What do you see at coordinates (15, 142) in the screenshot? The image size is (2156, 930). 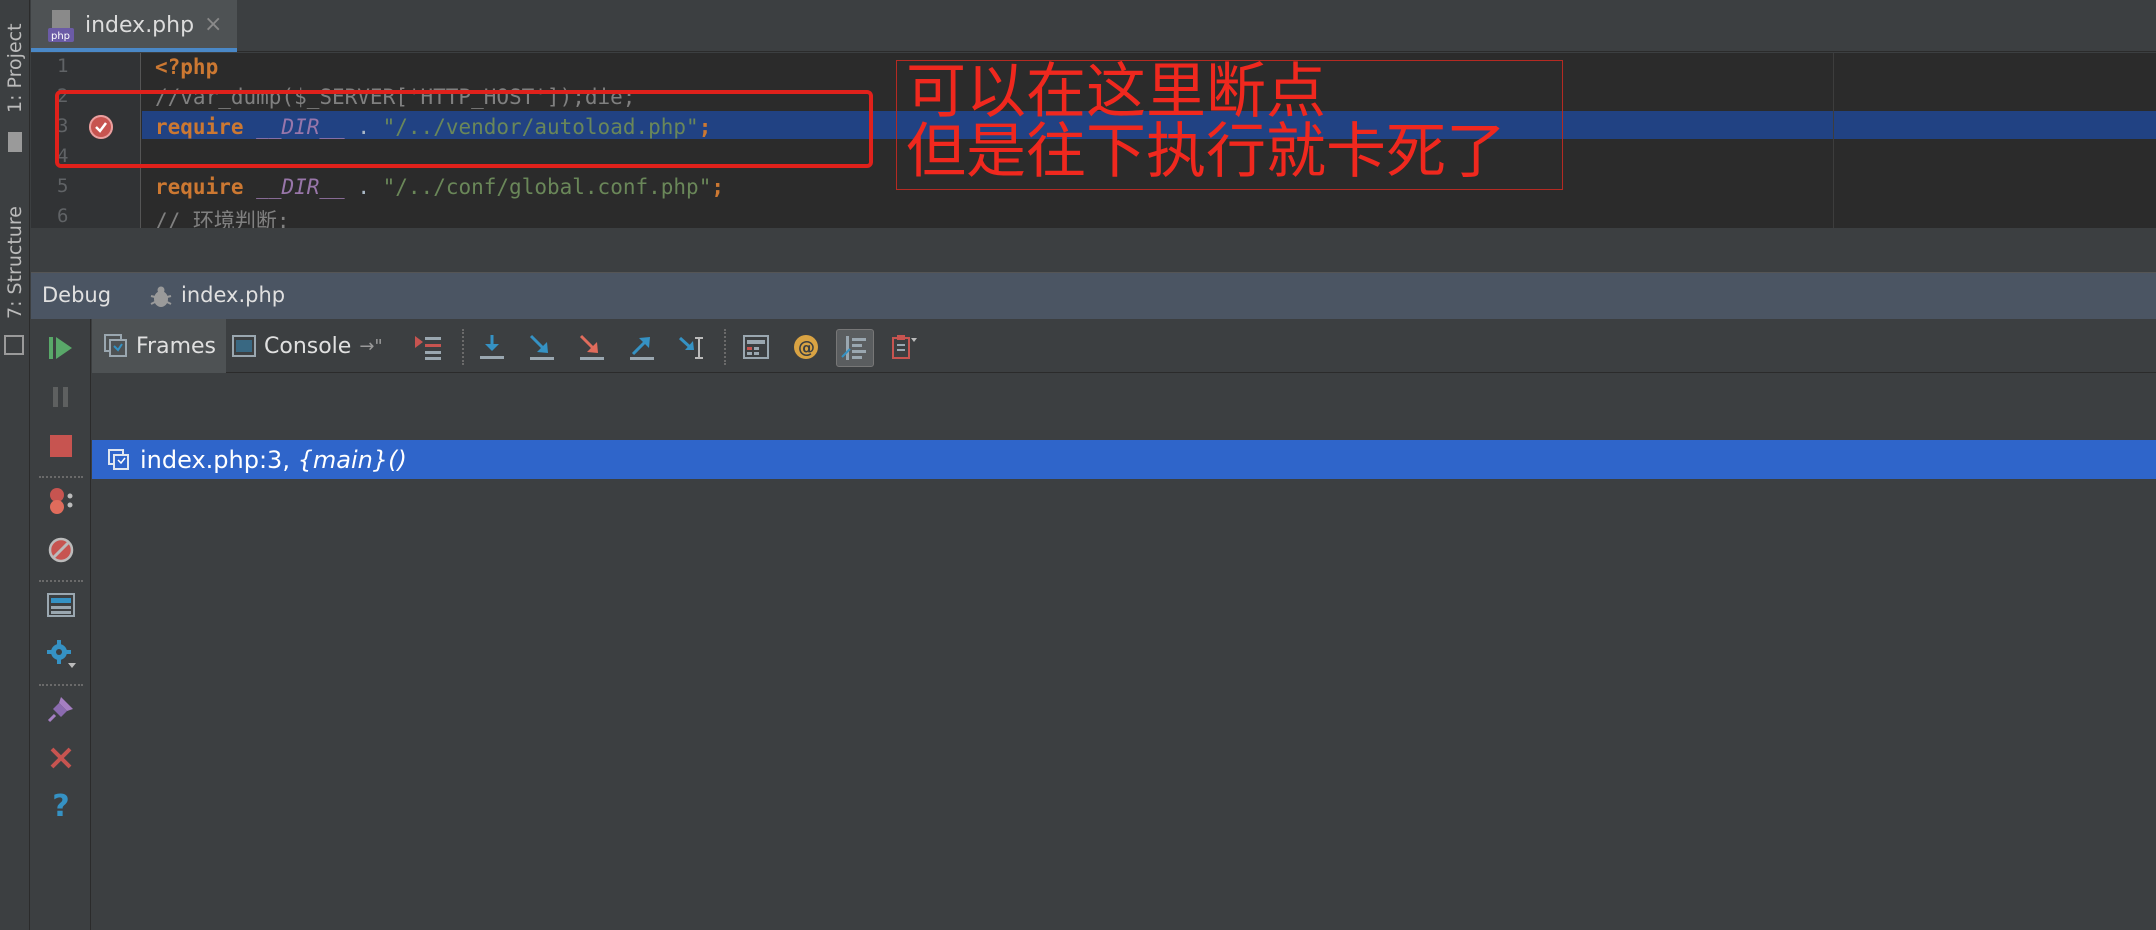 I see `project-icon` at bounding box center [15, 142].